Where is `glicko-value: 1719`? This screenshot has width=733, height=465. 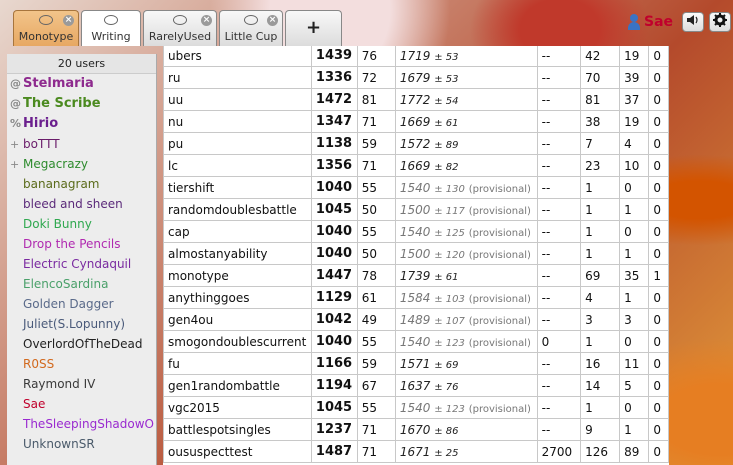
glicko-value: 1719 is located at coordinates (415, 55).